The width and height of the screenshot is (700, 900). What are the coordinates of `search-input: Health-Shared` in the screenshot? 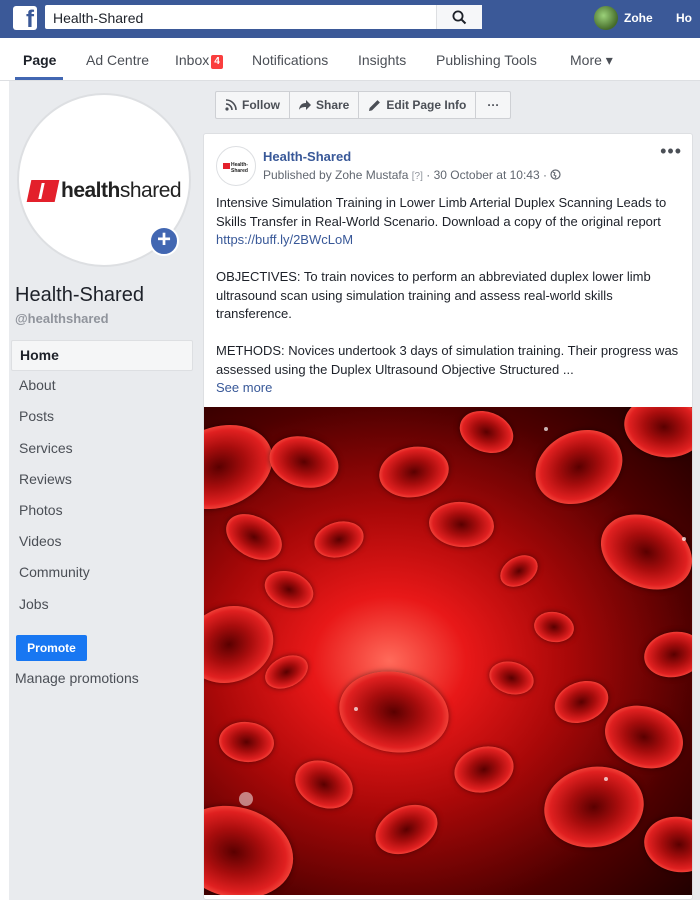 It's located at (263, 17).